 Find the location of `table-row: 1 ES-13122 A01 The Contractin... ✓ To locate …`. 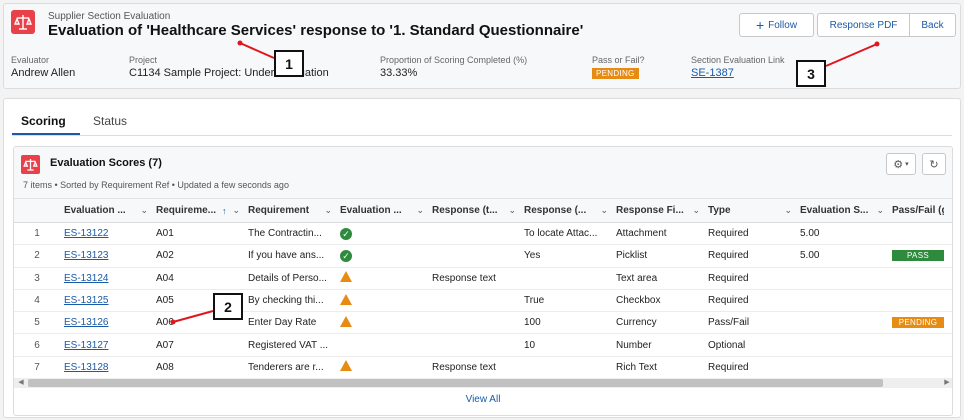

table-row: 1 ES-13122 A01 The Contractin... ✓ To locate … is located at coordinates (483, 234).